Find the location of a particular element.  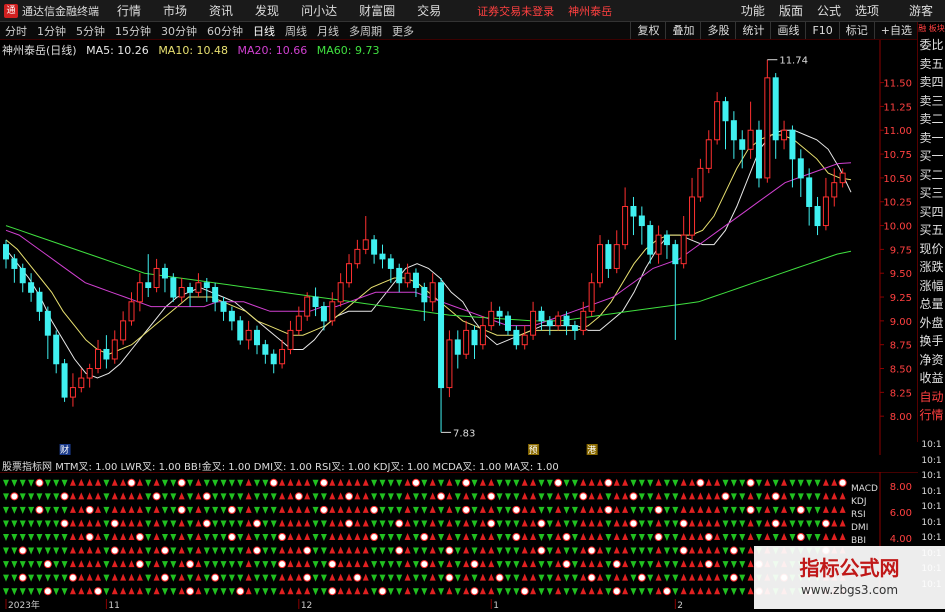

sidebar-item-5: 卖一 is located at coordinates (931, 138).